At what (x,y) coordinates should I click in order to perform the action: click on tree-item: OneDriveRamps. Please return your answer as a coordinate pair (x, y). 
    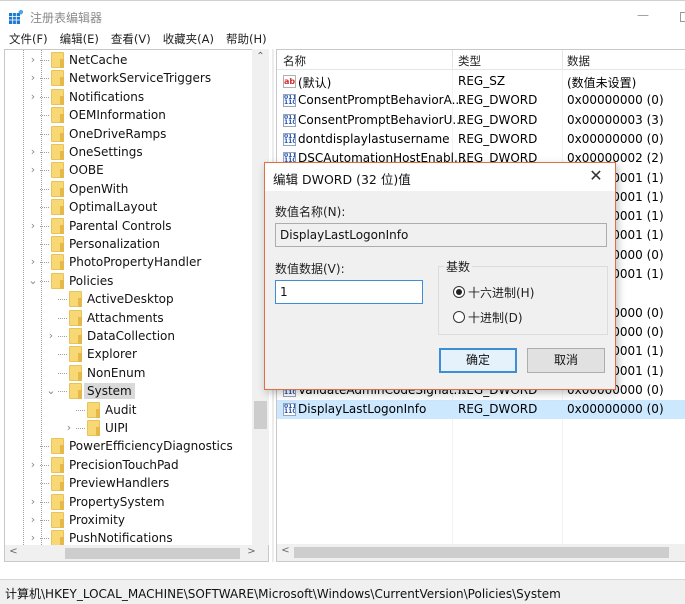
    Looking at the image, I should click on (130, 134).